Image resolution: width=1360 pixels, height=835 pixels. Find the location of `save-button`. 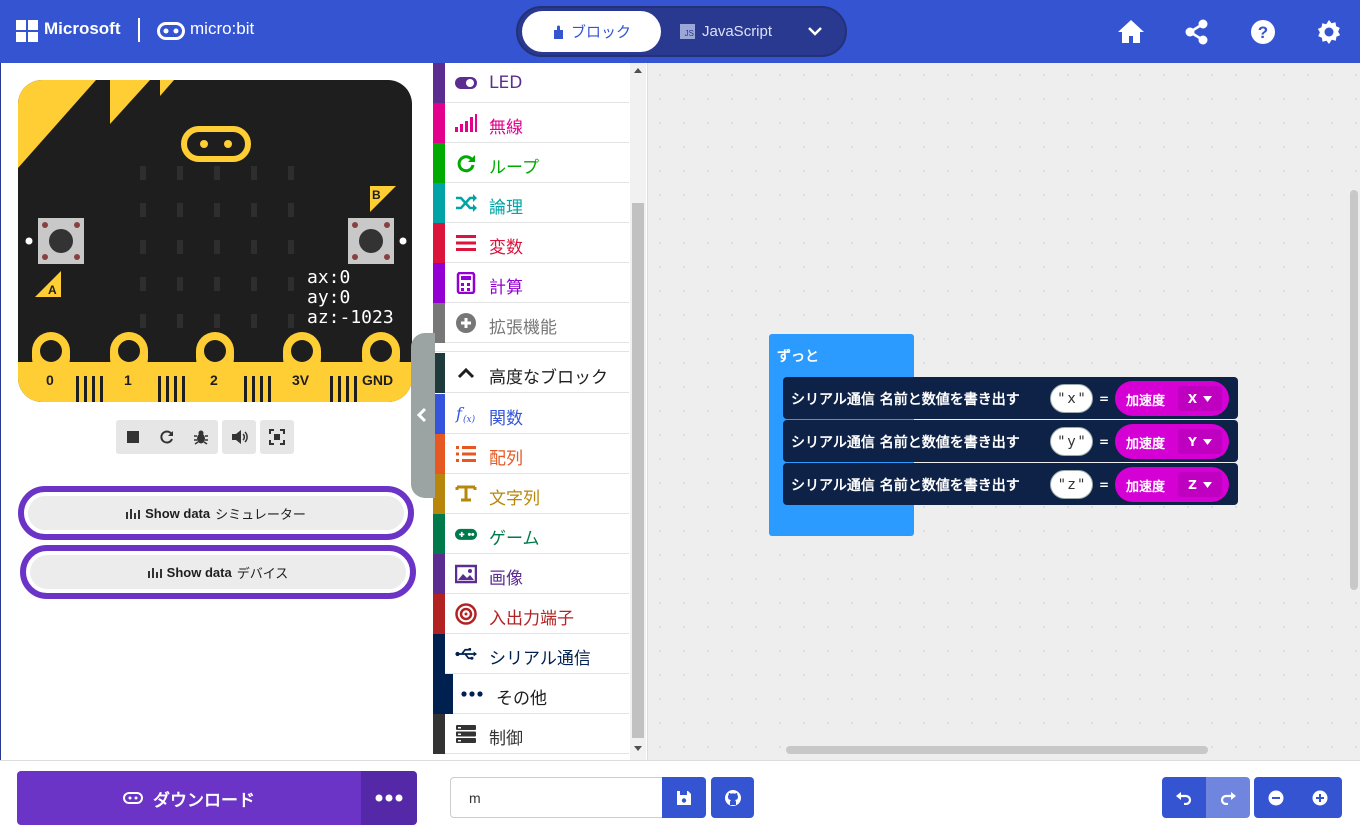

save-button is located at coordinates (684, 797).